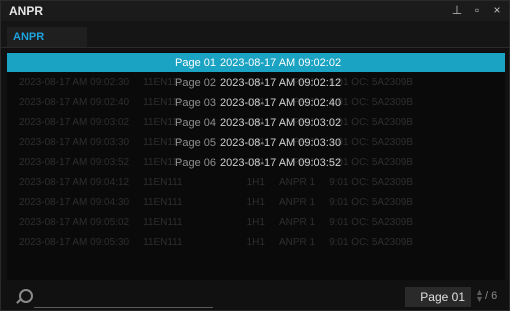 The height and width of the screenshot is (311, 510). I want to click on page-spinner: ▲ ▼, so click(479, 296).